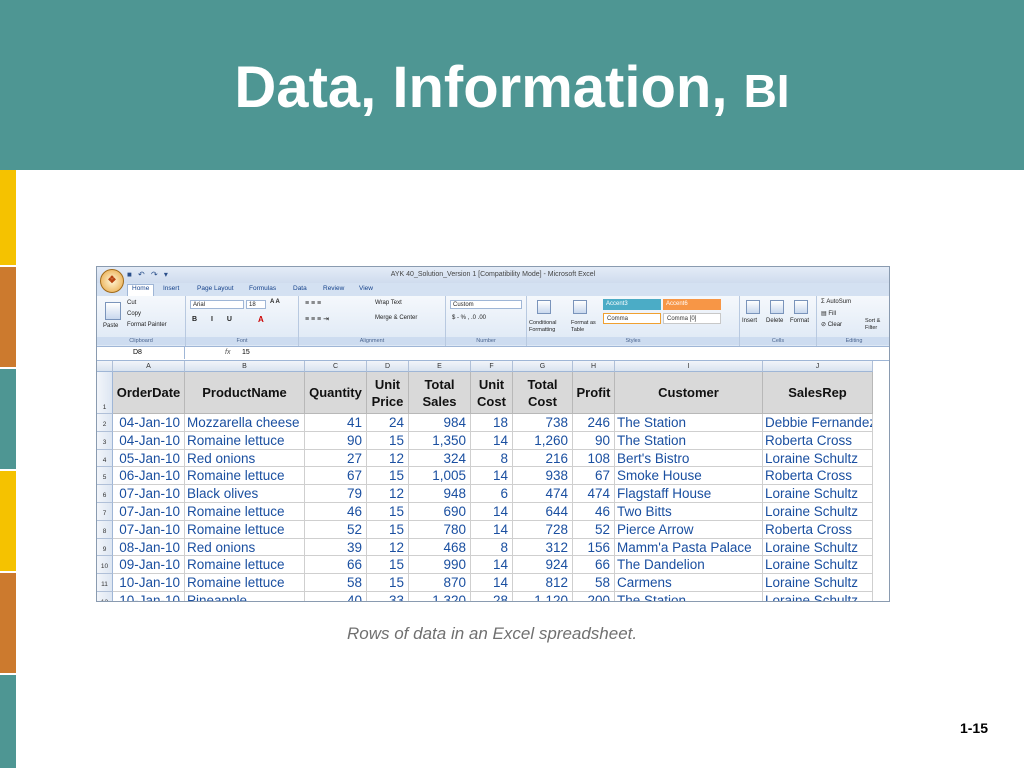 The image size is (1024, 768). Describe the element at coordinates (440, 512) in the screenshot. I see `table-cell: 690` at that location.